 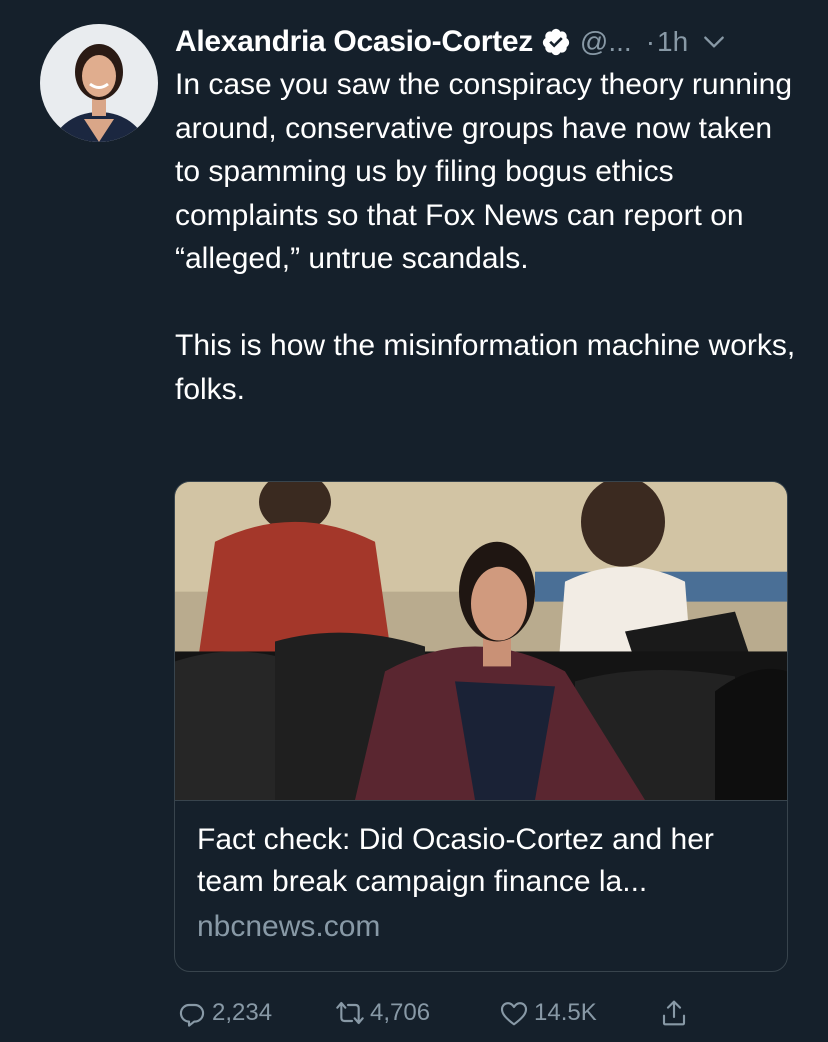 I want to click on avatar-image, so click(x=99, y=83).